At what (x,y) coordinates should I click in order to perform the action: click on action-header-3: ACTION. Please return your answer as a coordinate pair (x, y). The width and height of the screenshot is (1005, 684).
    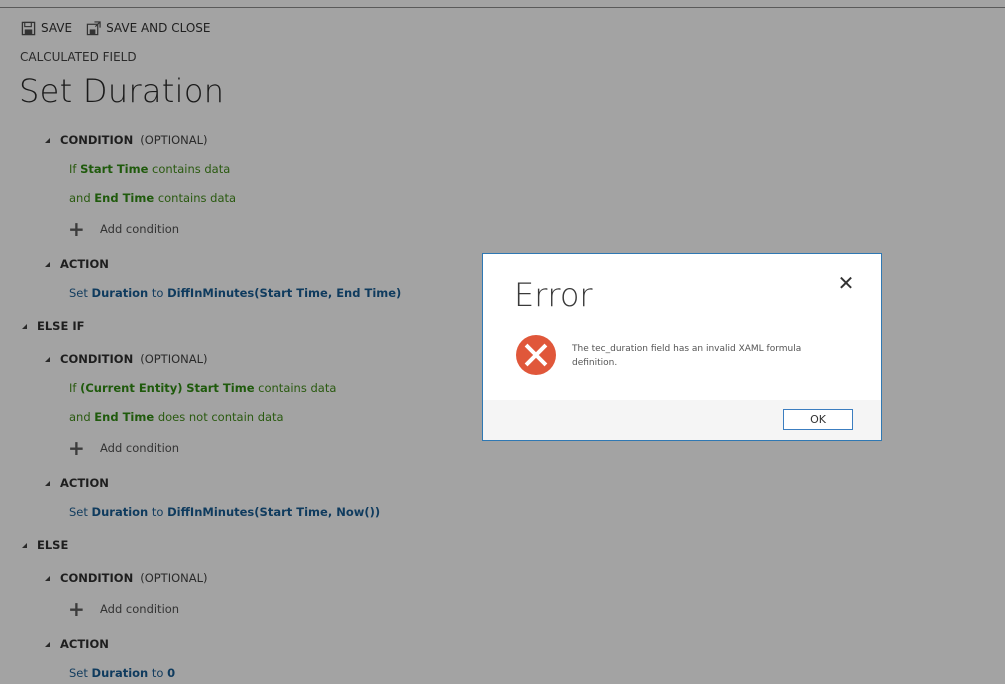
    Looking at the image, I should click on (77, 644).